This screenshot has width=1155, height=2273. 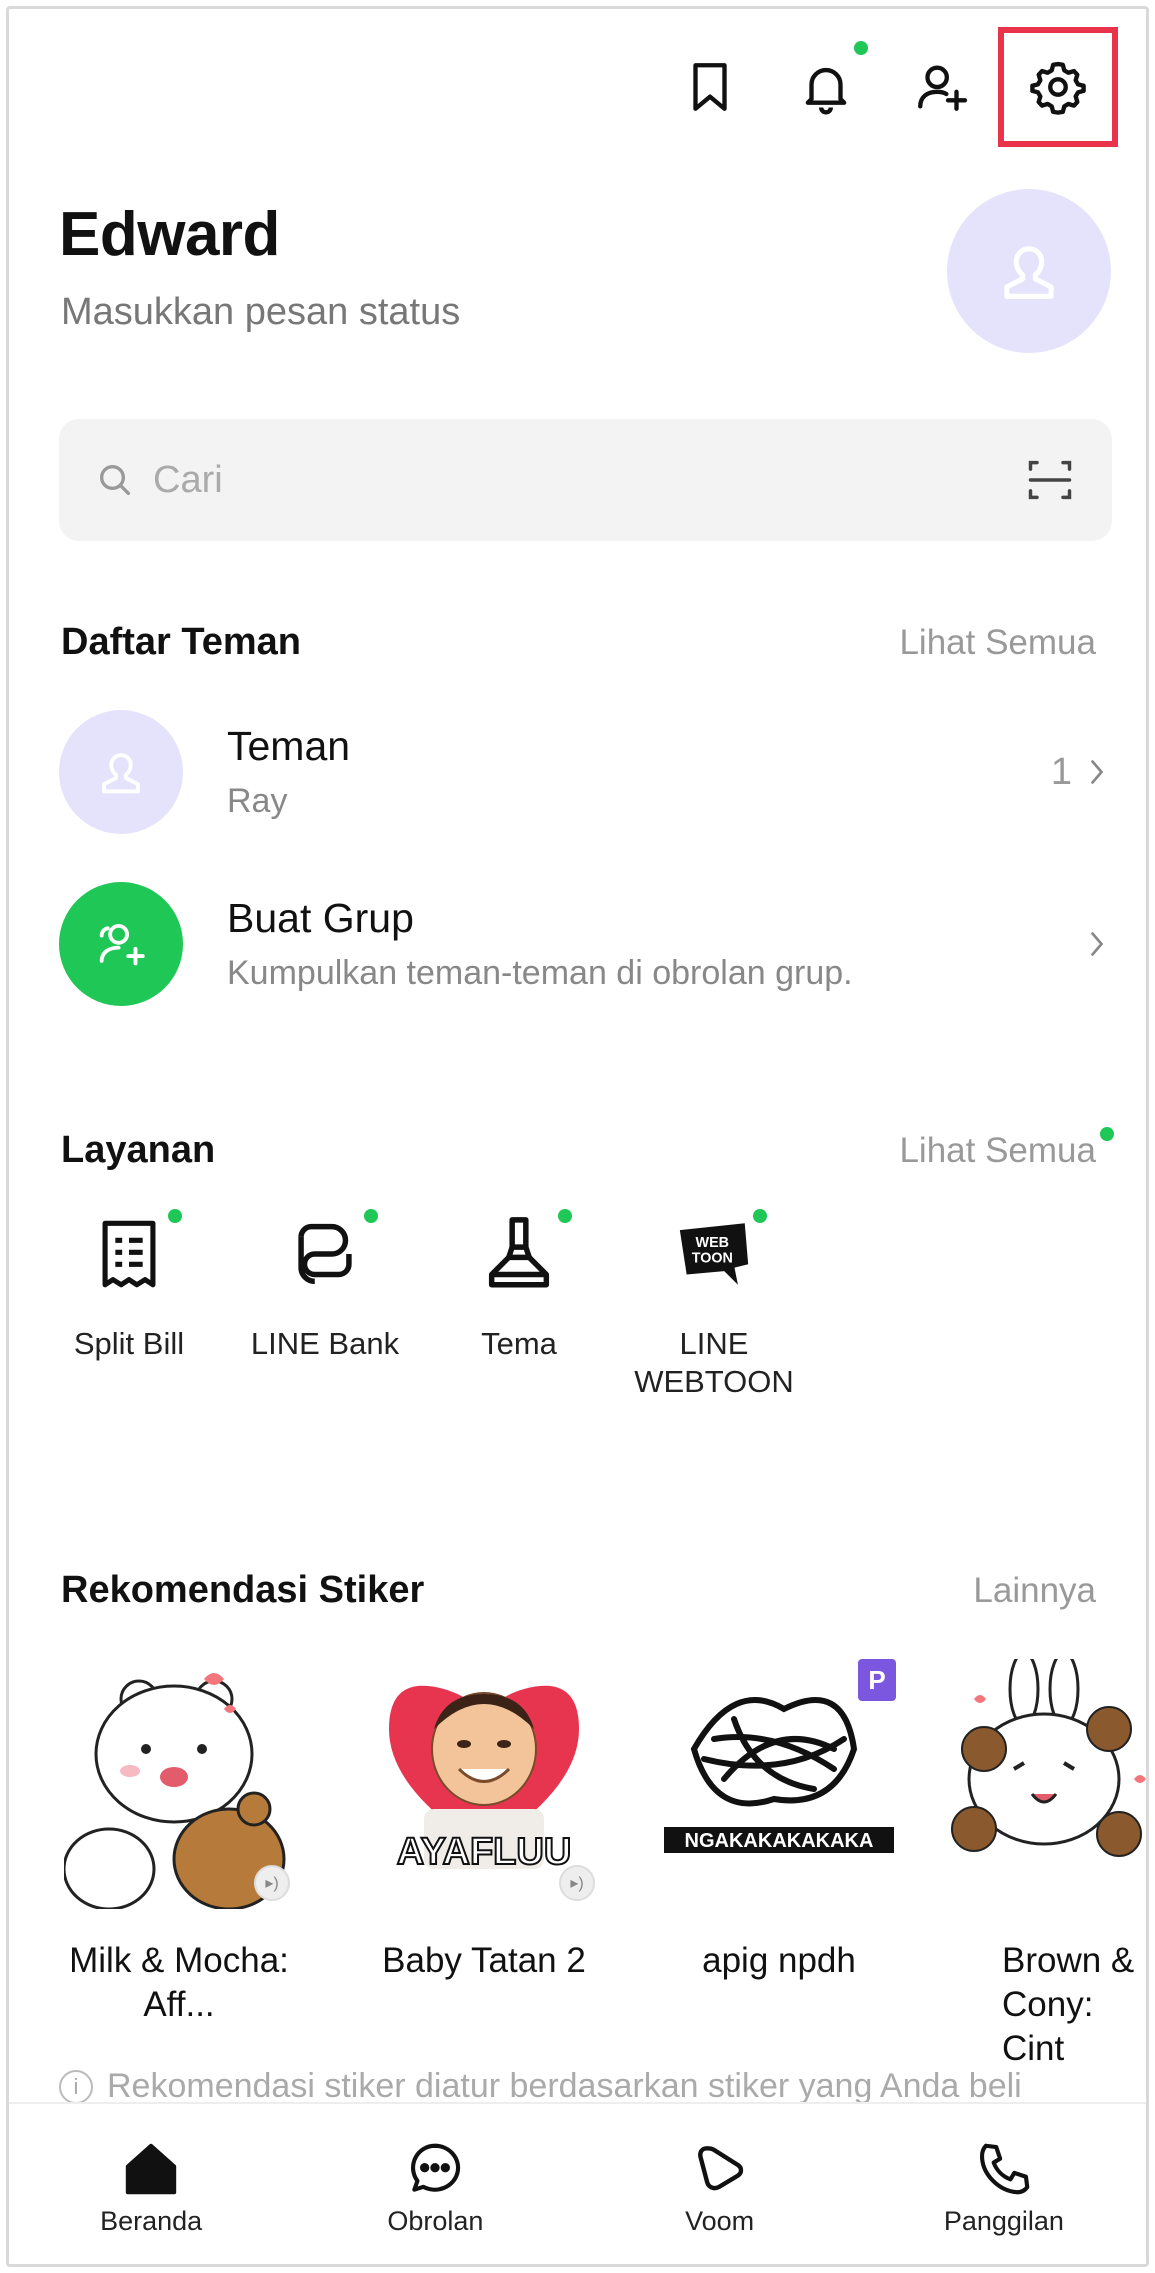 I want to click on stickers-section-title: Rekomendasi Stiker, so click(x=243, y=1590).